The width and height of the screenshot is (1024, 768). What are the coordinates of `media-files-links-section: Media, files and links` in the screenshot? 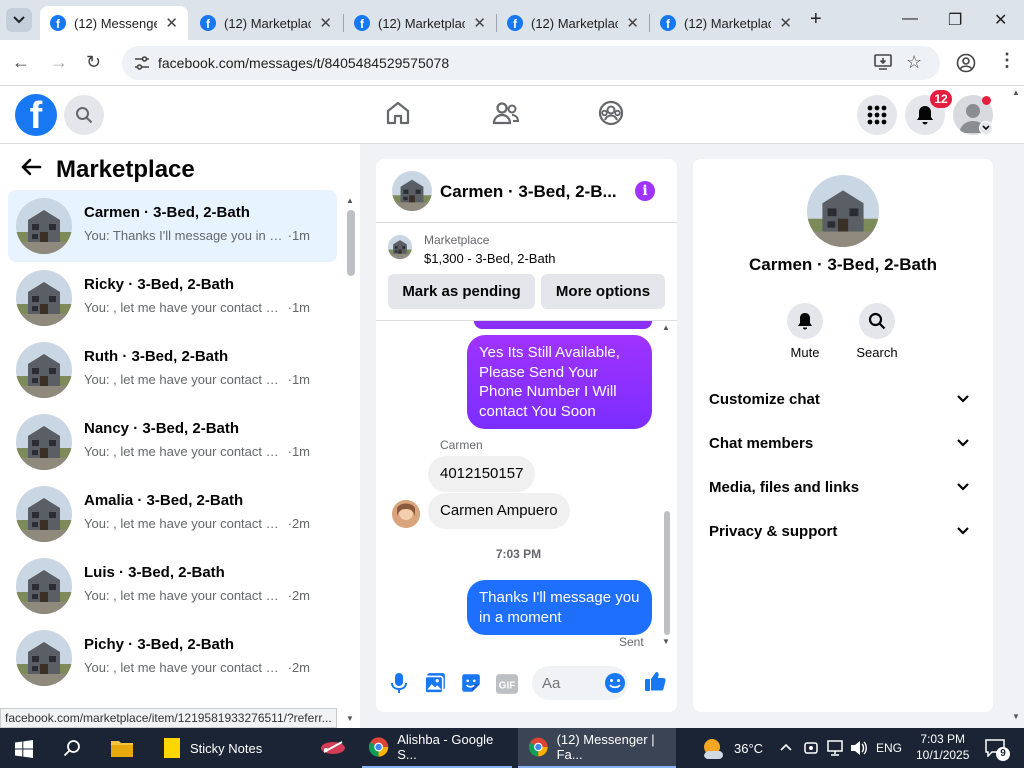 It's located at (843, 495).